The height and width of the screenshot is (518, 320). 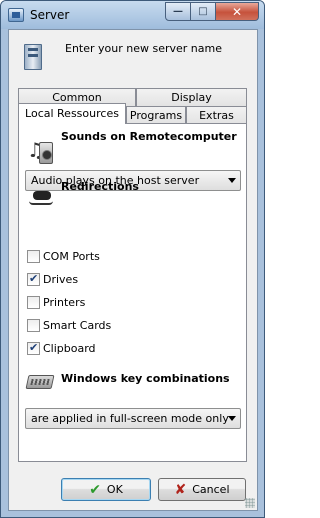 I want to click on header-text: Enter your new server name, so click(x=143, y=48).